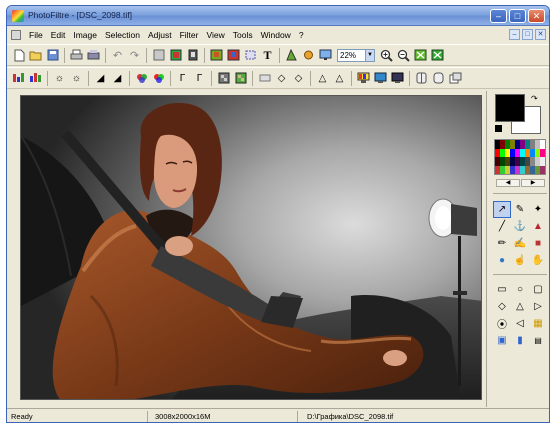  Describe the element at coordinates (182, 78) in the screenshot. I see `gamma-minus-button: Γ` at that location.